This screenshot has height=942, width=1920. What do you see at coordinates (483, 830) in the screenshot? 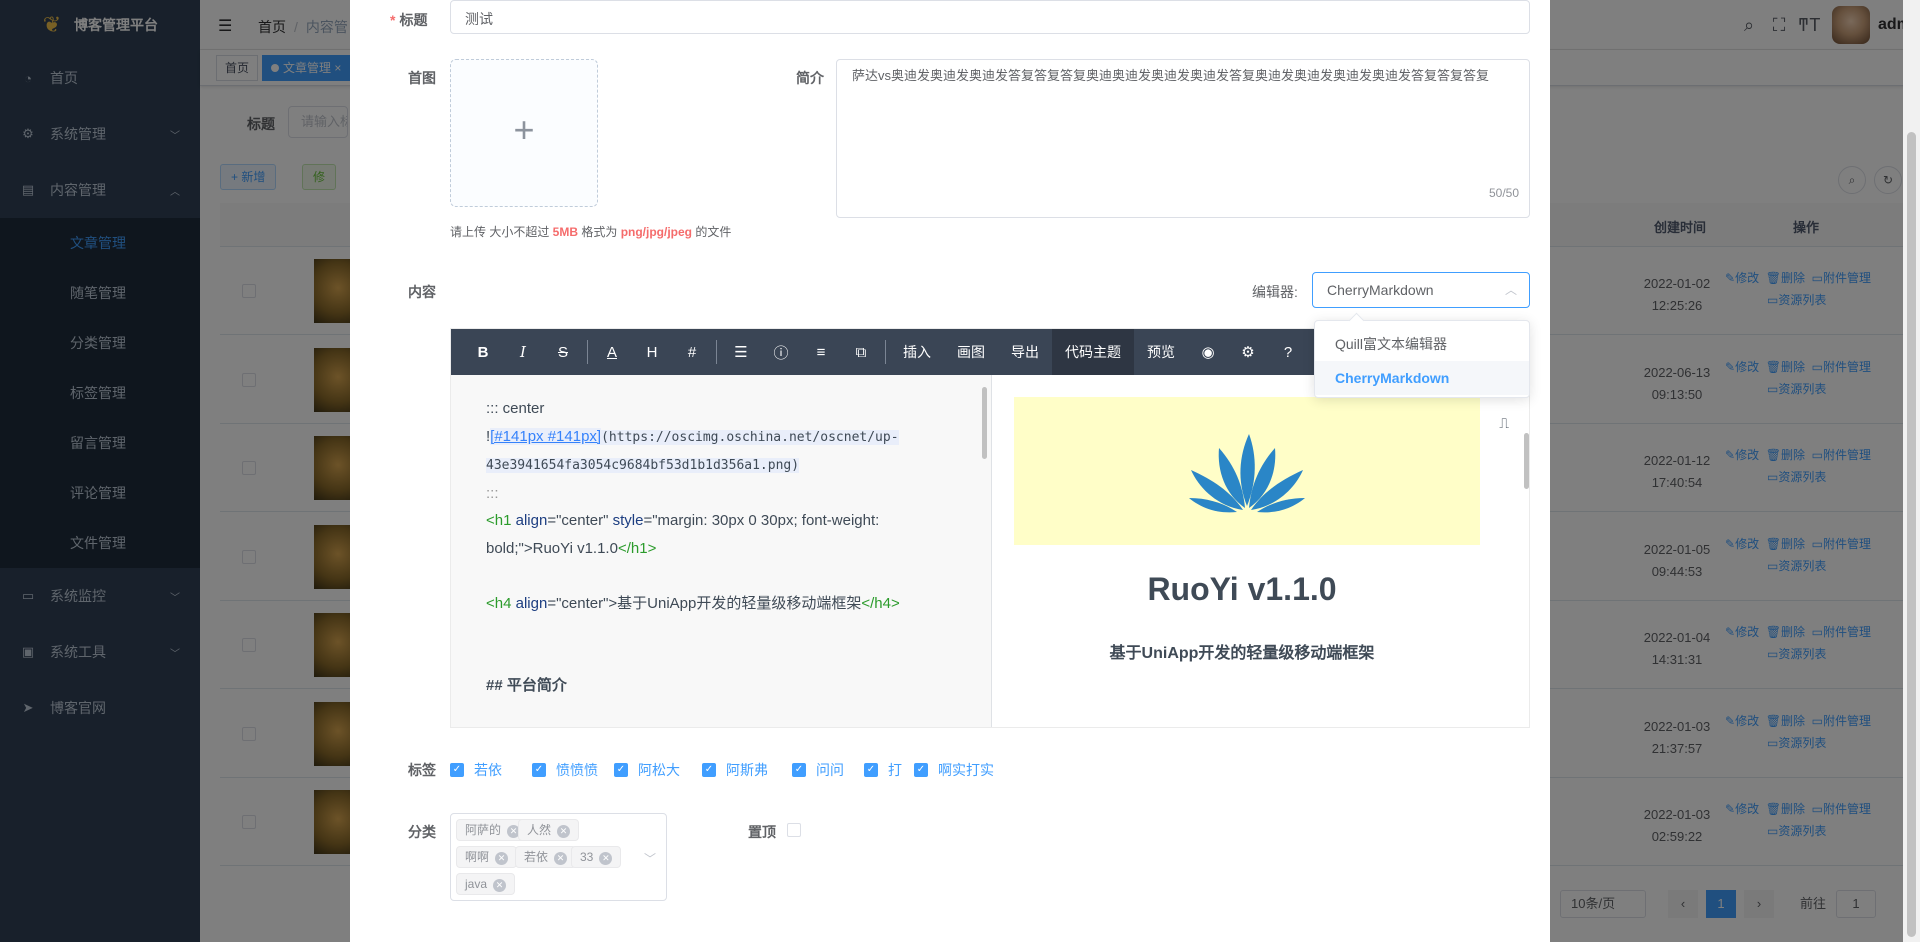
I see `category-chip-label: 阿萨的` at bounding box center [483, 830].